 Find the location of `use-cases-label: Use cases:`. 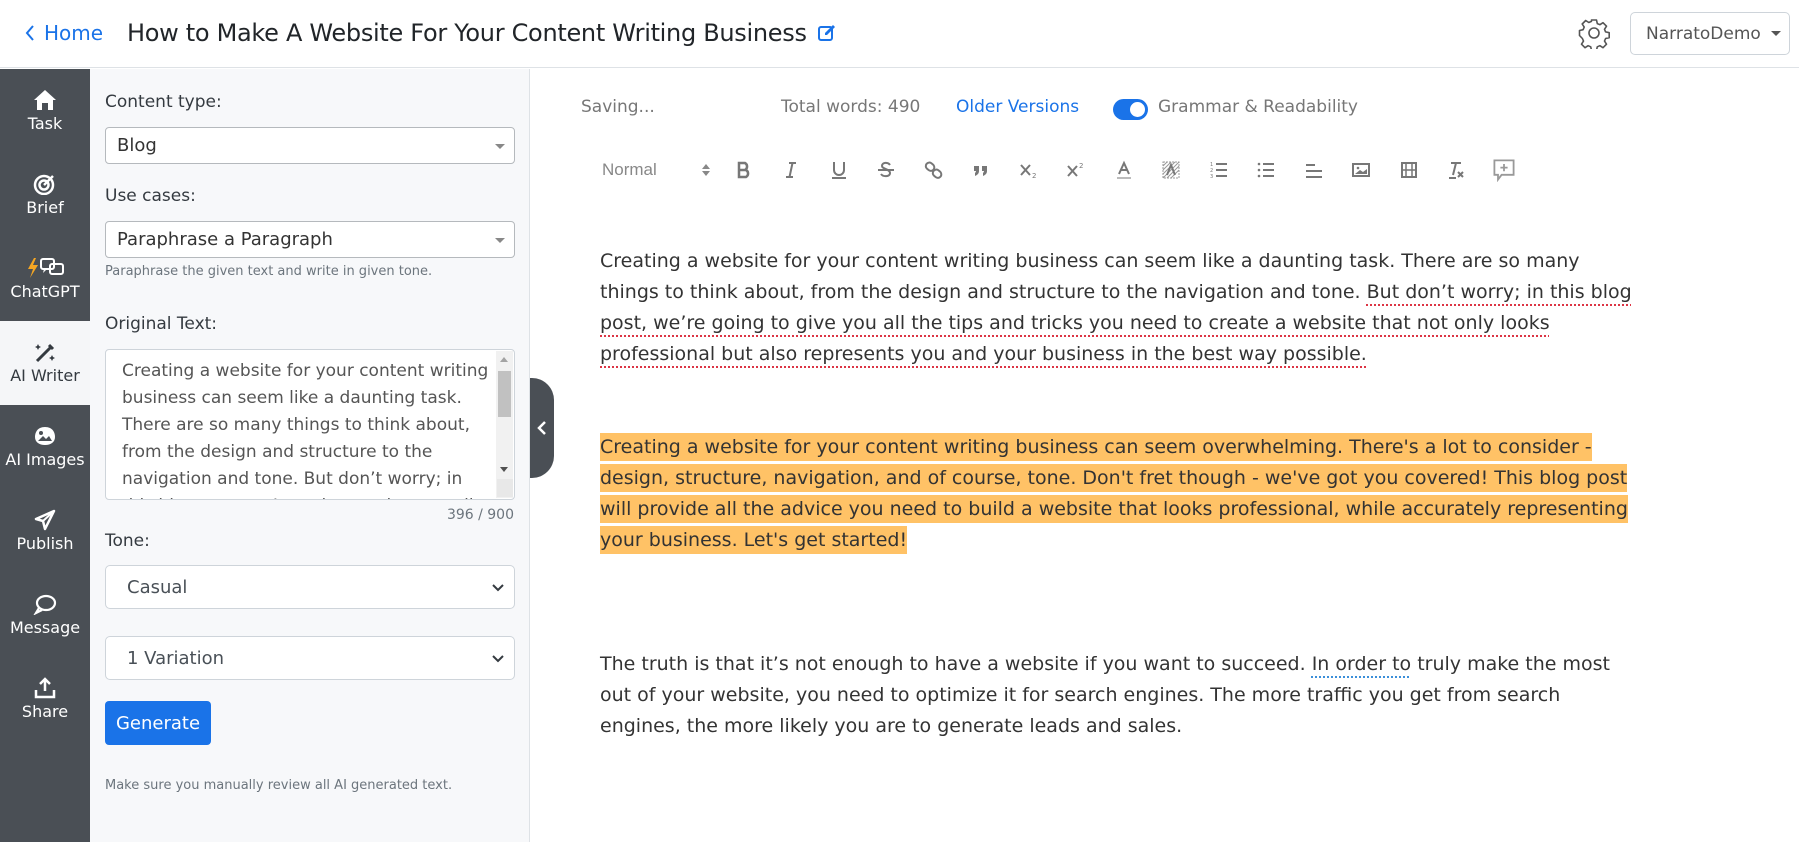

use-cases-label: Use cases: is located at coordinates (150, 196).